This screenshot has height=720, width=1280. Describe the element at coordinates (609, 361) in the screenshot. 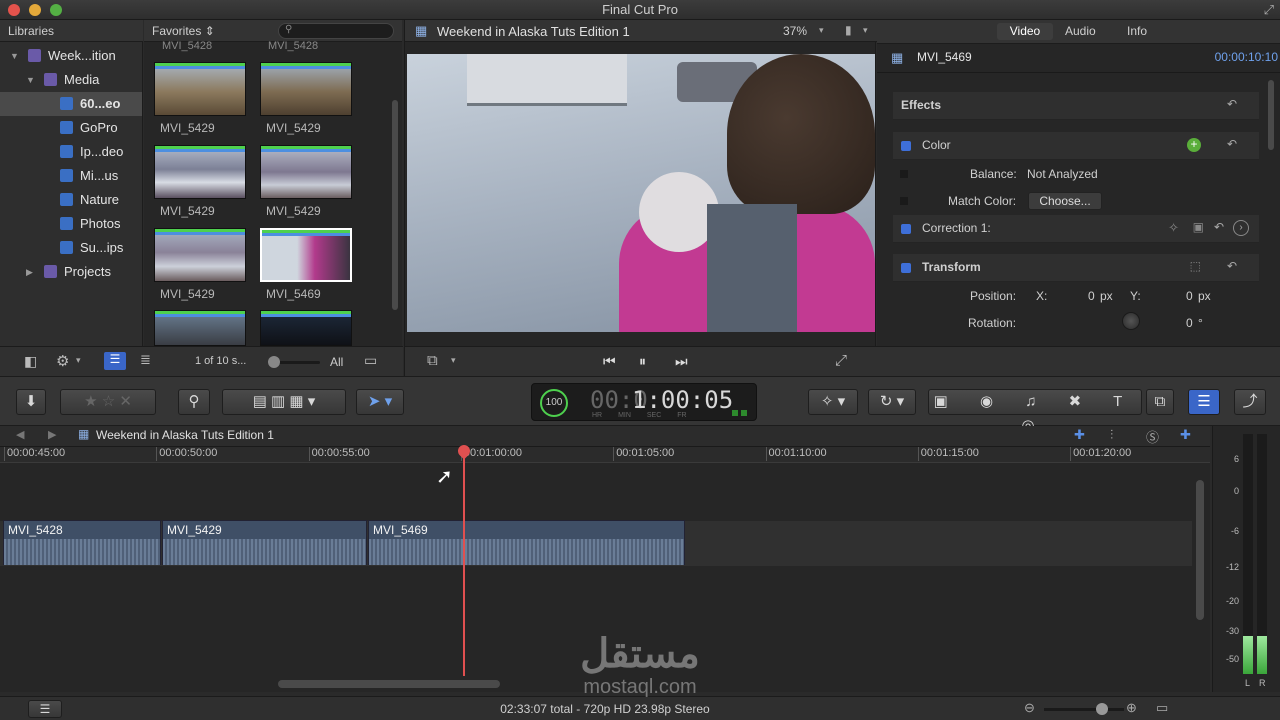

I see `previous-edit-icon: ⏮` at that location.